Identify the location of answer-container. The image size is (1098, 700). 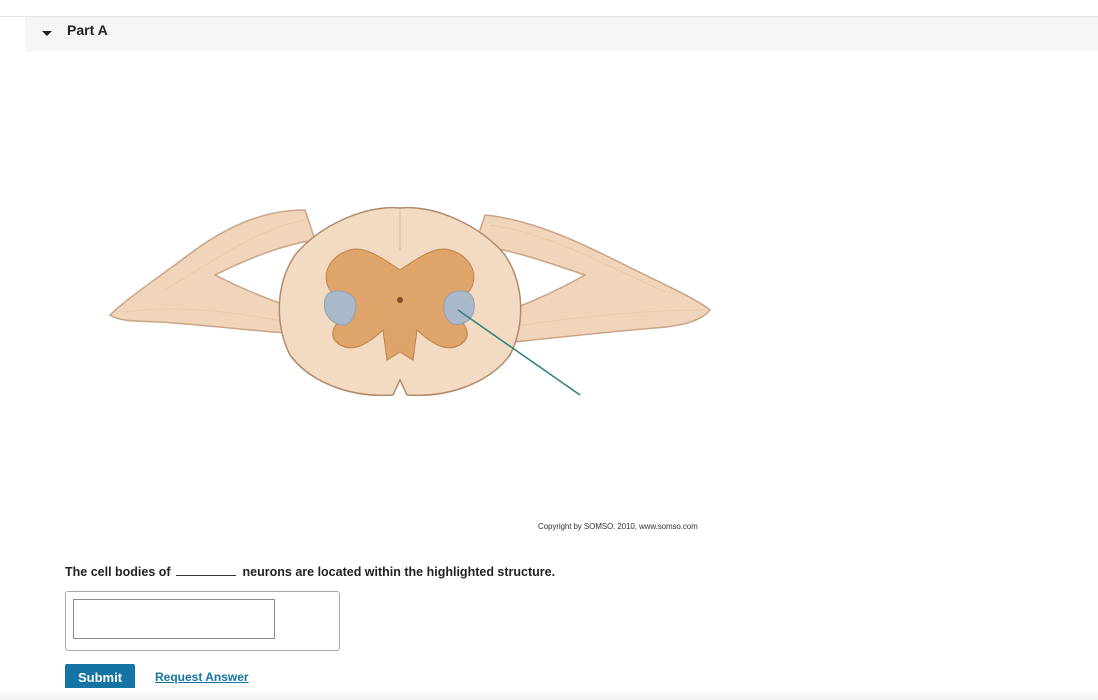
(202, 621).